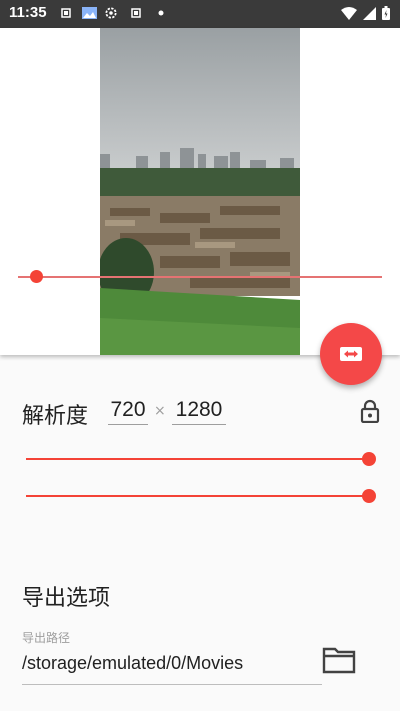 The width and height of the screenshot is (400, 711). I want to click on swap-horizontal-icon, so click(351, 354).